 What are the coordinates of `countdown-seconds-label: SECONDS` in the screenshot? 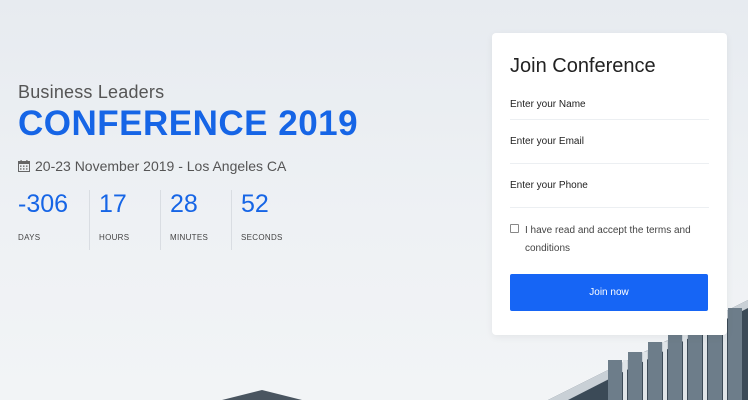 It's located at (262, 237).